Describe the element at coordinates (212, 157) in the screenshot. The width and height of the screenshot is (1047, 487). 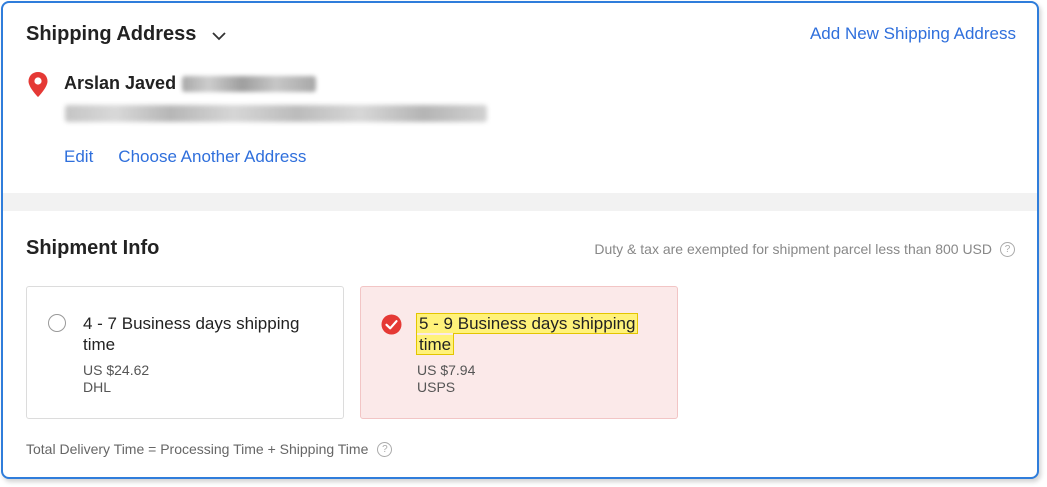
I see `choose-another-address-link: Choose Another Address` at that location.